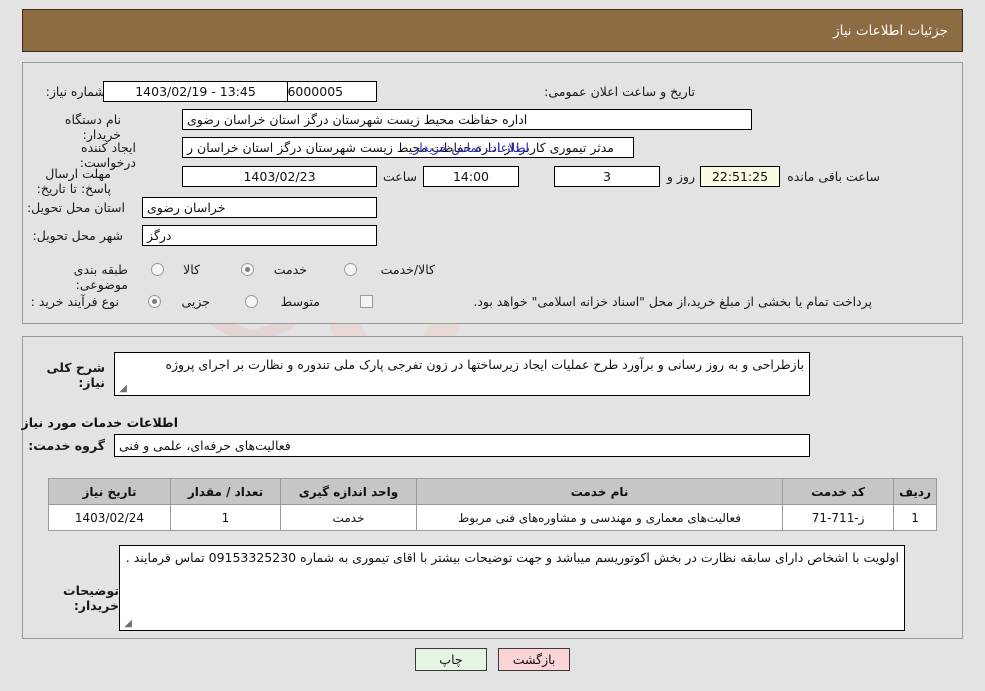 The height and width of the screenshot is (691, 985). What do you see at coordinates (838, 517) in the screenshot?
I see `cell-code: ز-711-71` at bounding box center [838, 517].